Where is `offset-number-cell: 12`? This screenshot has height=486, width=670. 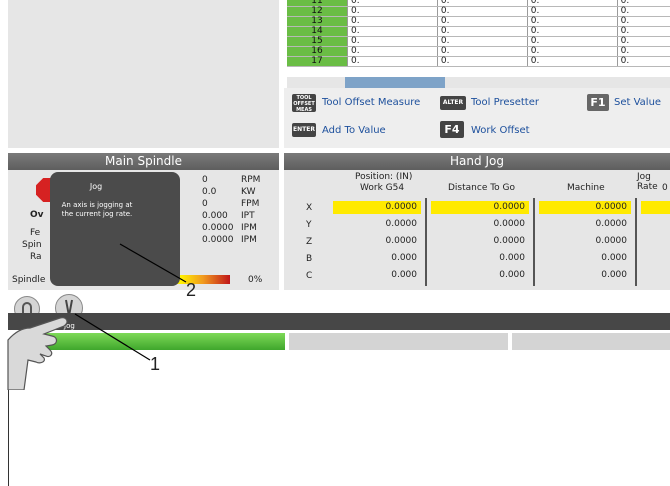 offset-number-cell: 12 is located at coordinates (317, 11).